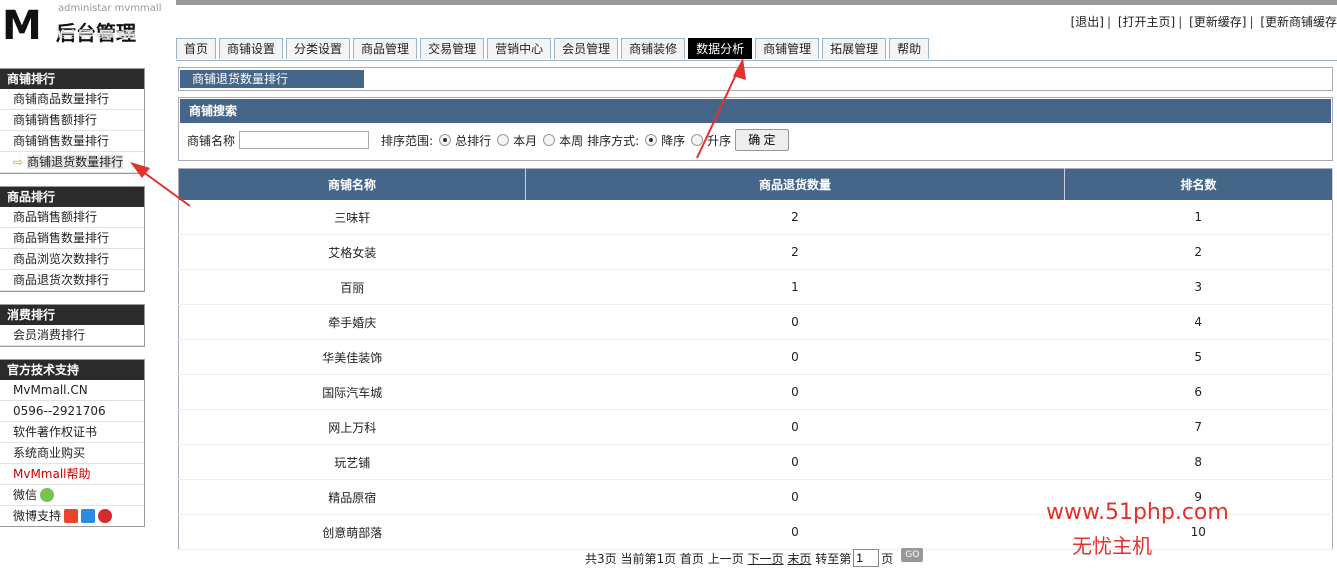  Describe the element at coordinates (407, 140) in the screenshot. I see `range-label: 排序范围:` at that location.